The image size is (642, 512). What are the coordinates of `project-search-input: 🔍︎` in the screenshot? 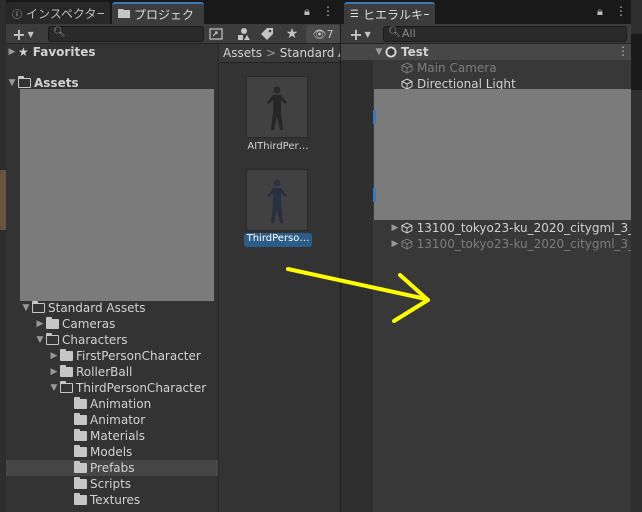 It's located at (126, 34).